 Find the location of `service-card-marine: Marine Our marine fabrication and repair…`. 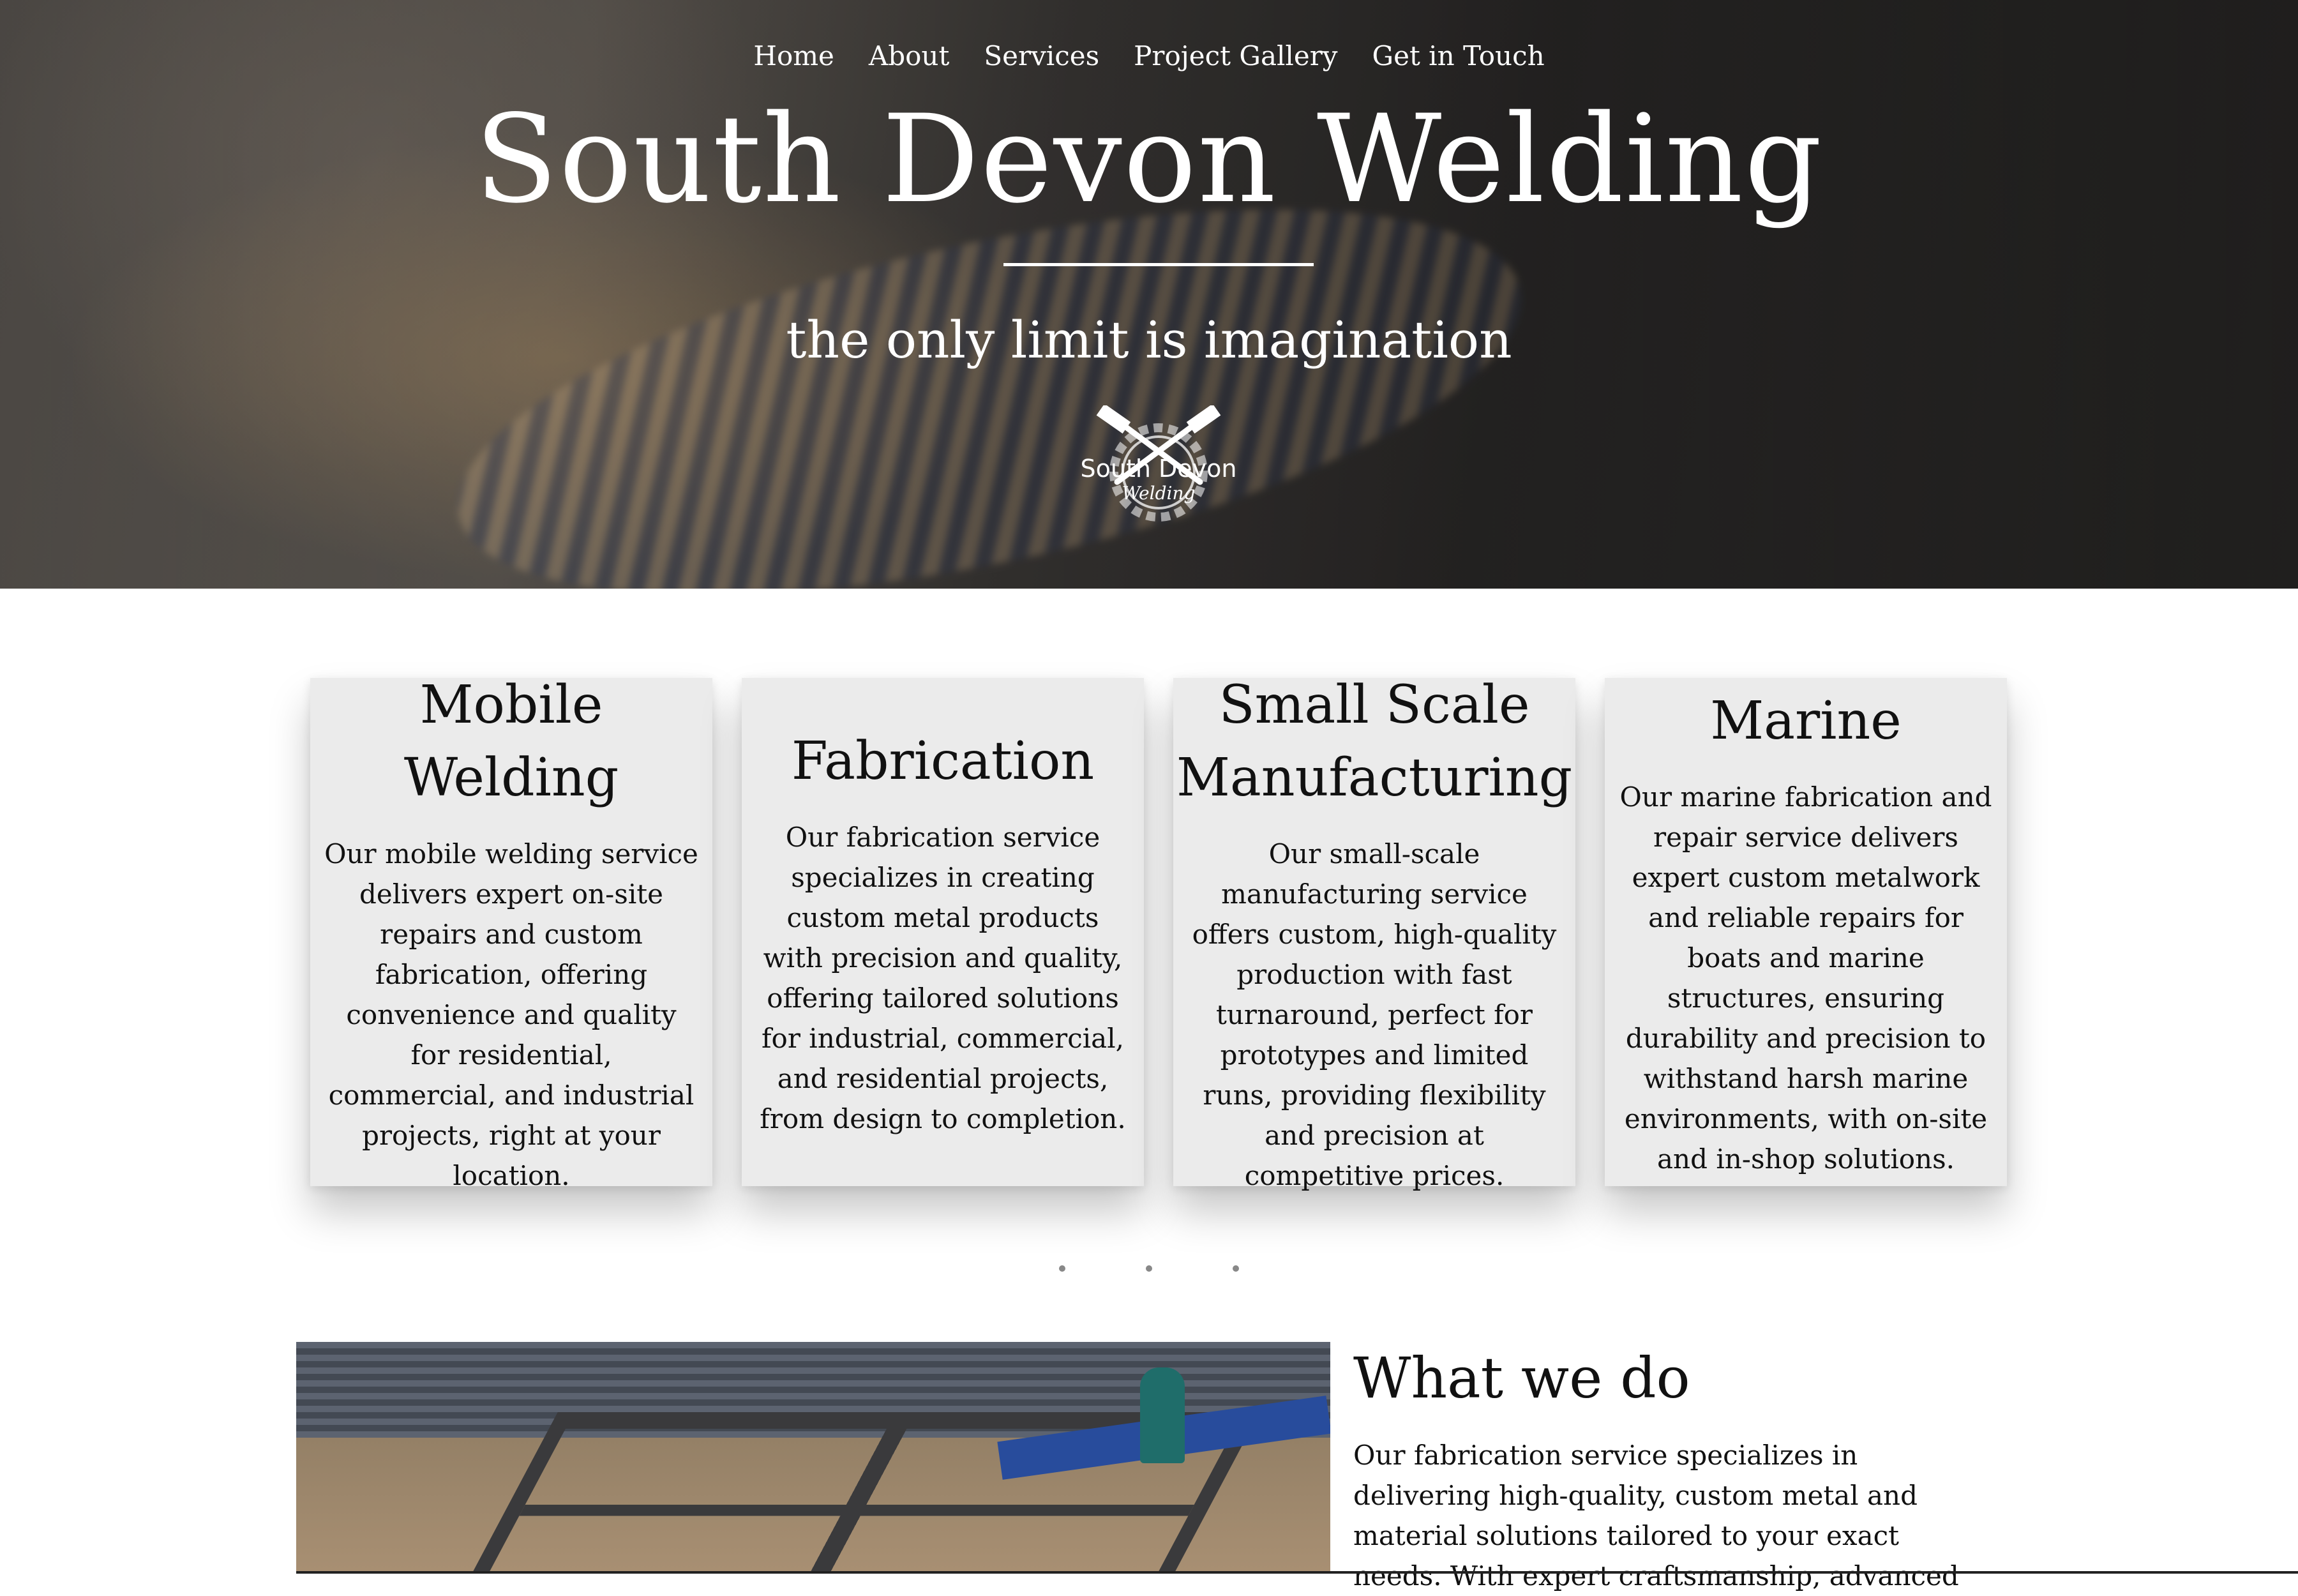

service-card-marine: Marine Our marine fabrication and repair… is located at coordinates (1806, 932).